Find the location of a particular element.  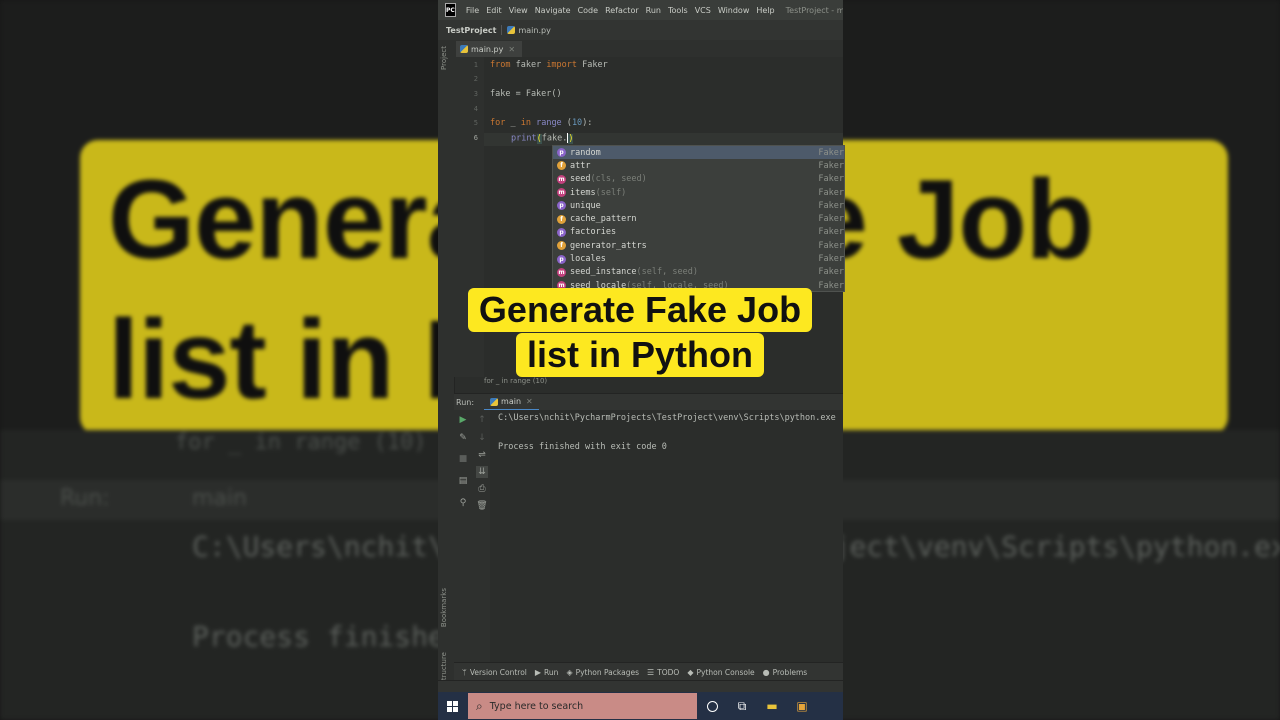

run-tab-label: main is located at coordinates (511, 401).